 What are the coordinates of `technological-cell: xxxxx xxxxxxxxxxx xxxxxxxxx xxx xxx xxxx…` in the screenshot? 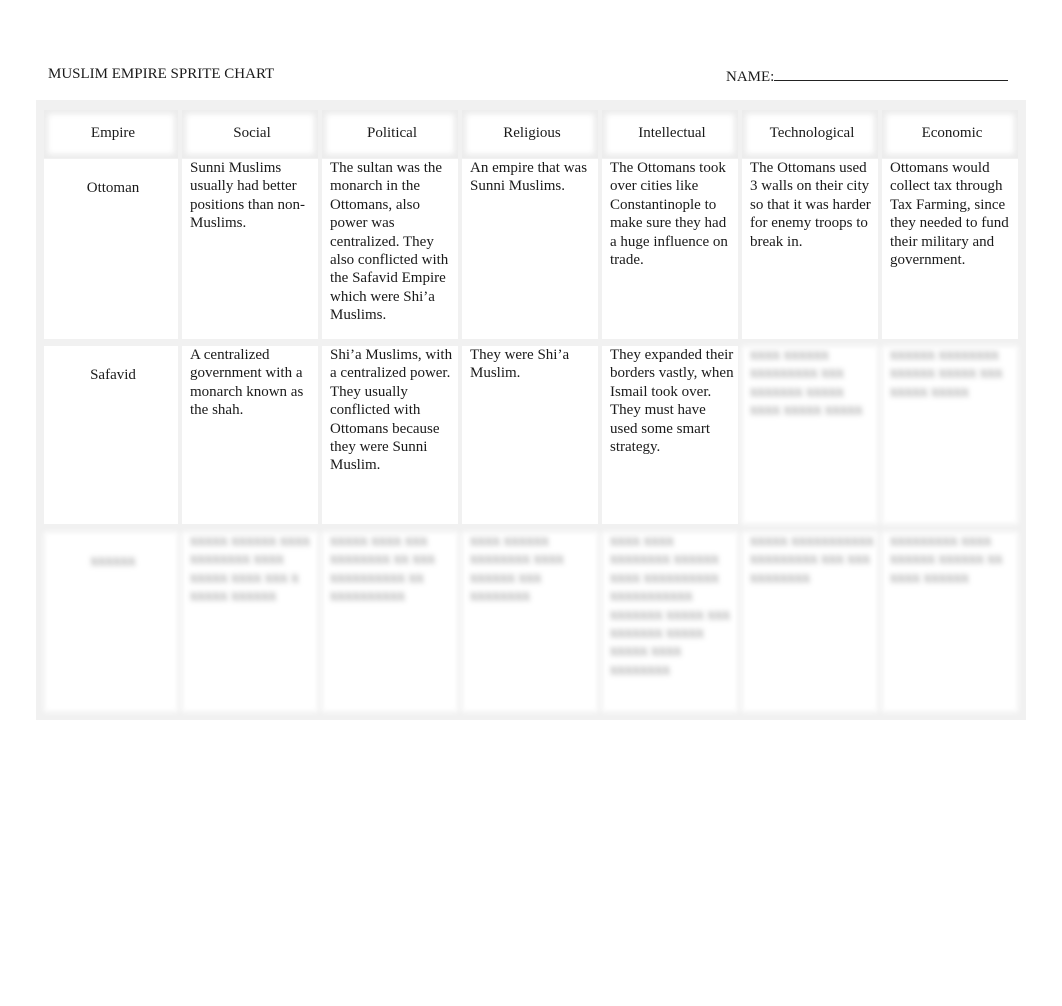 It's located at (810, 622).